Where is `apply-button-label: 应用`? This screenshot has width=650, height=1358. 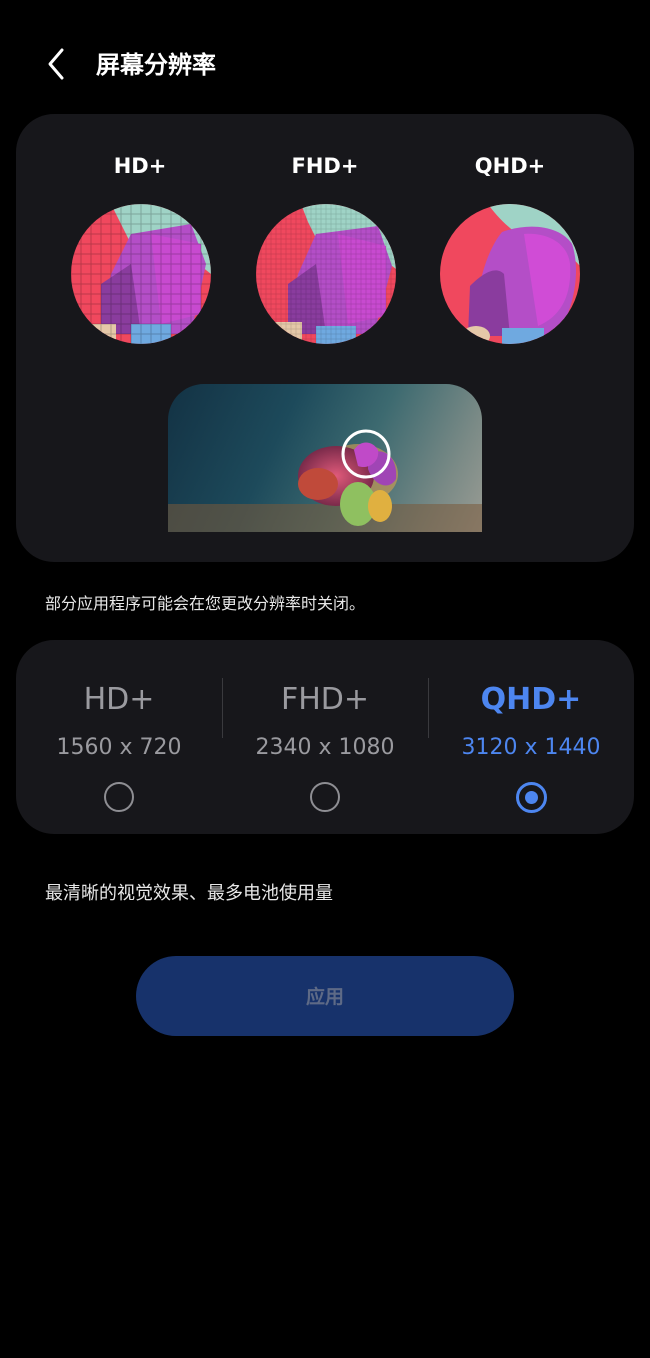
apply-button-label: 应用 is located at coordinates (324, 997).